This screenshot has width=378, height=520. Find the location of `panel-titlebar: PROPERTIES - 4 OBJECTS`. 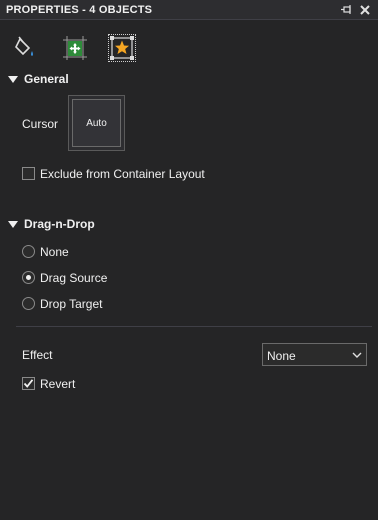

panel-titlebar: PROPERTIES - 4 OBJECTS is located at coordinates (189, 10).